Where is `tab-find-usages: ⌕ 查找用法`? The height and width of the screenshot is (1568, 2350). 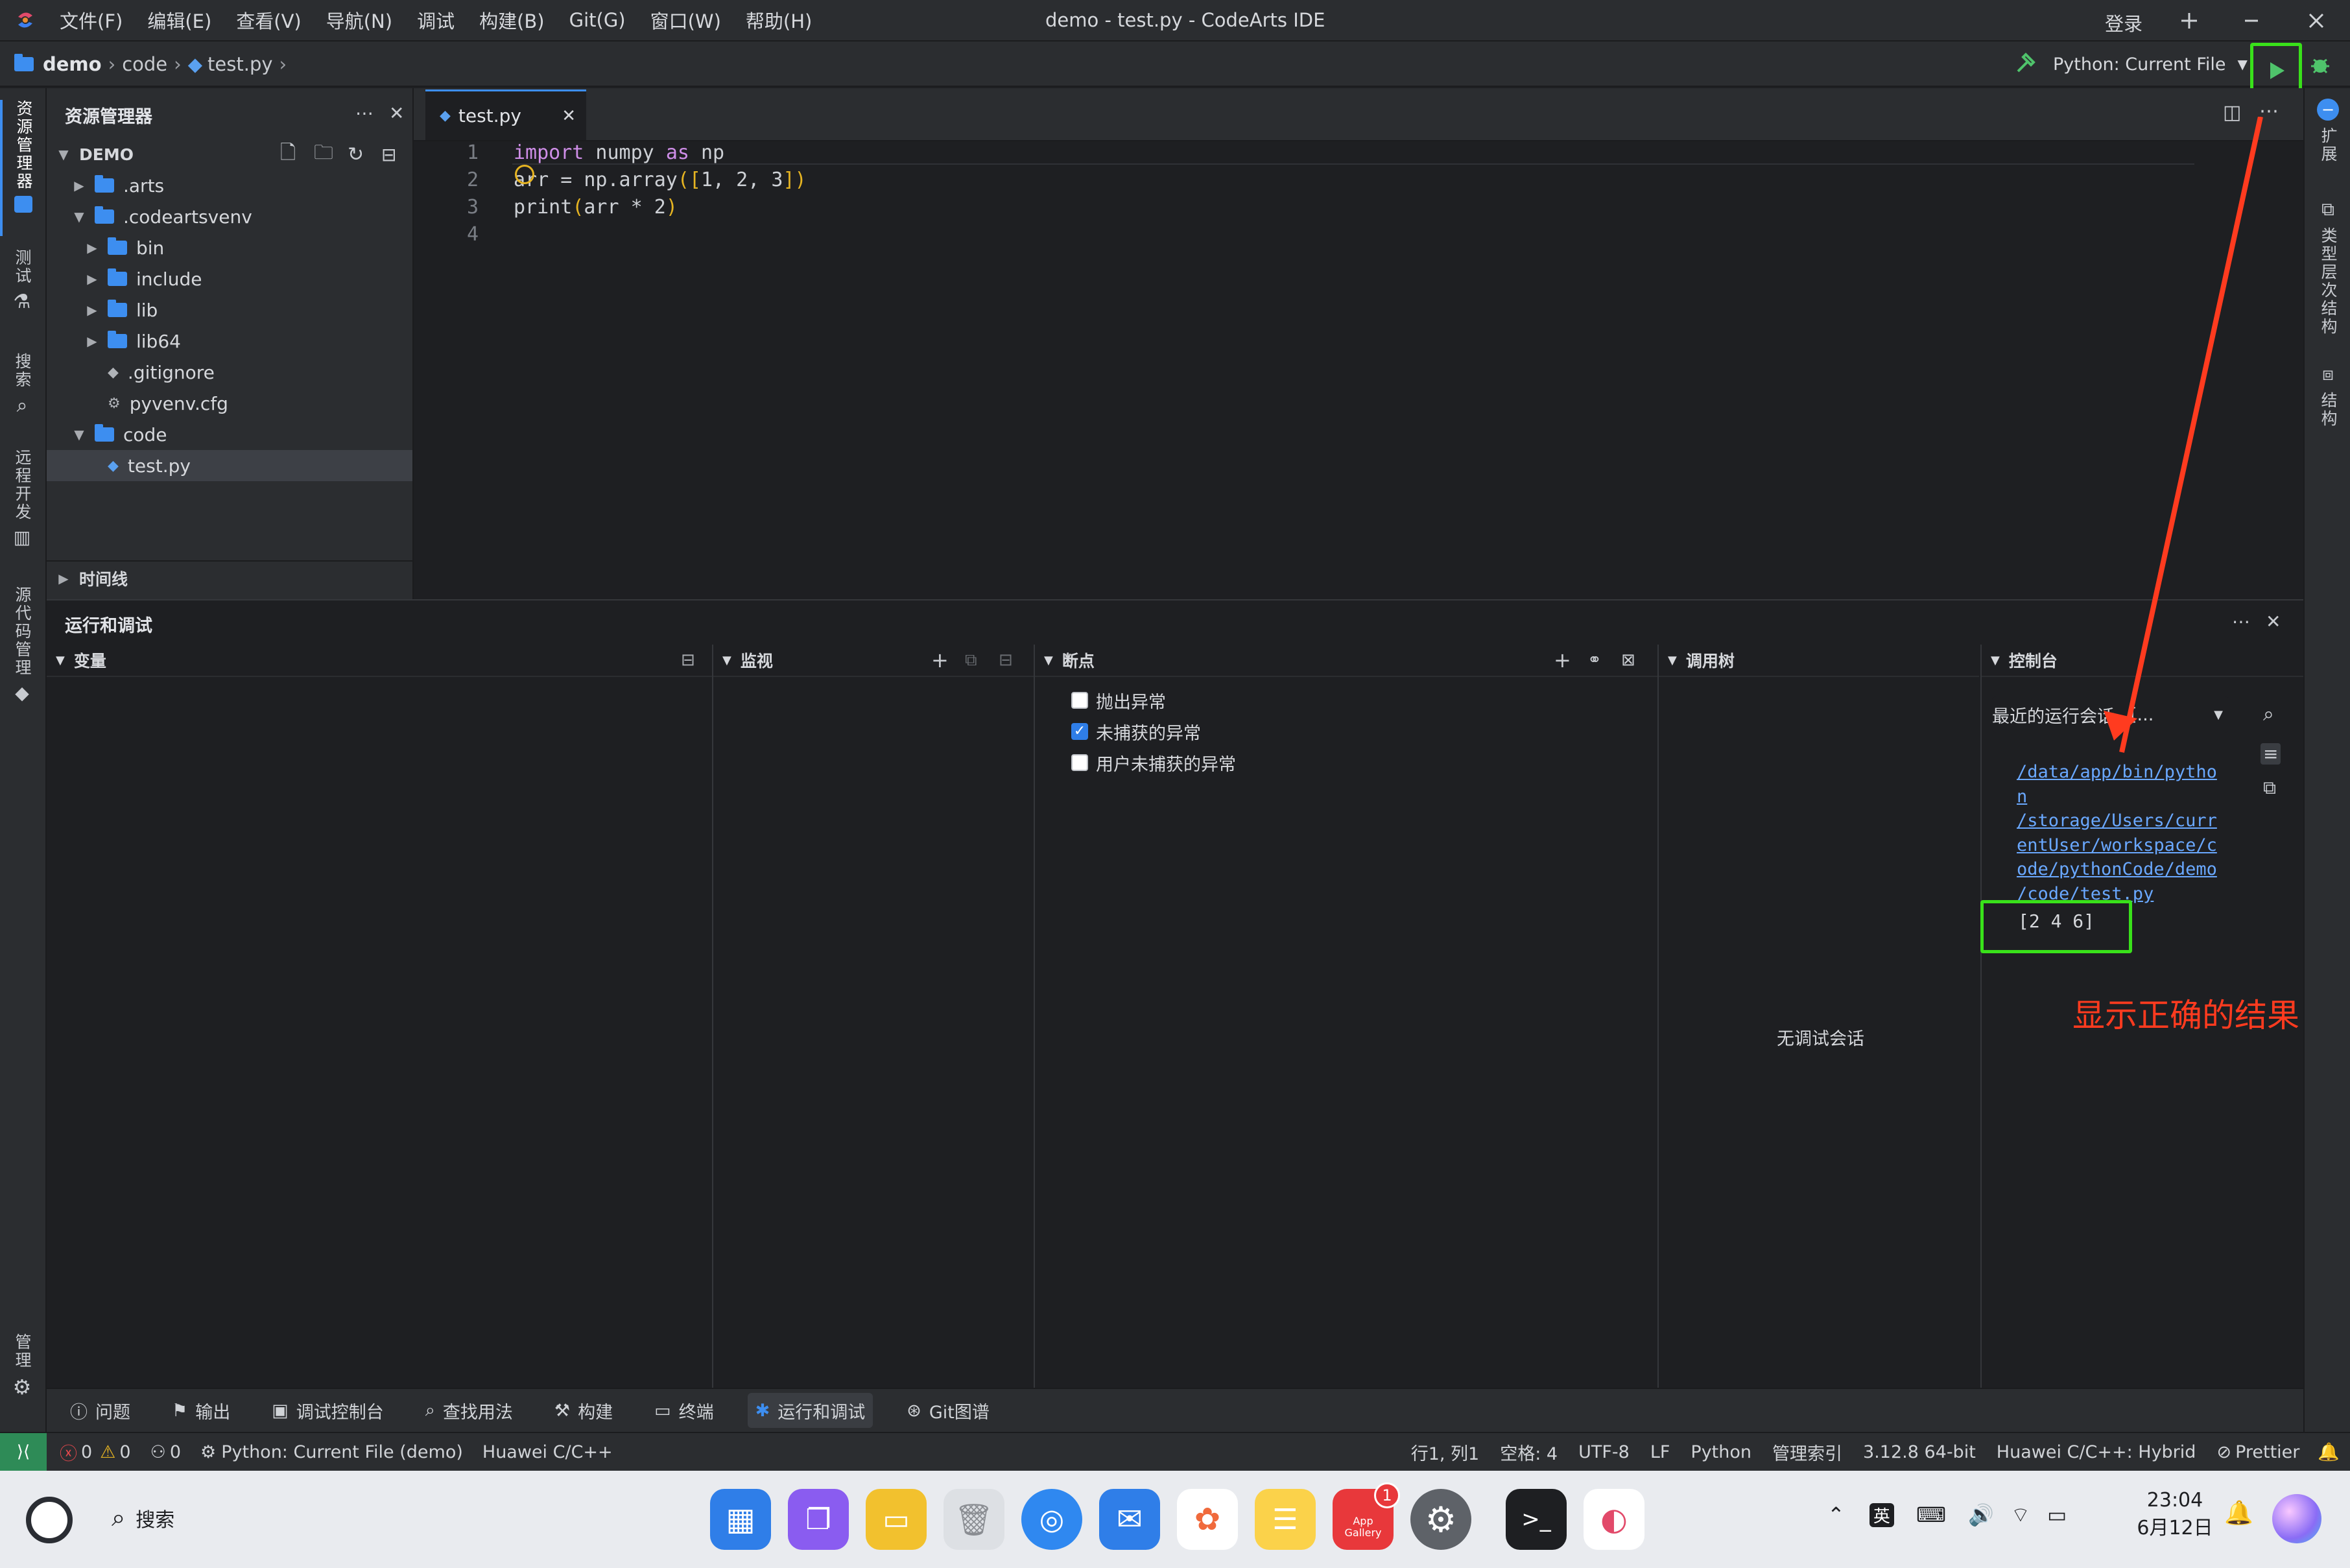 tab-find-usages: ⌕ 查找用法 is located at coordinates (470, 1410).